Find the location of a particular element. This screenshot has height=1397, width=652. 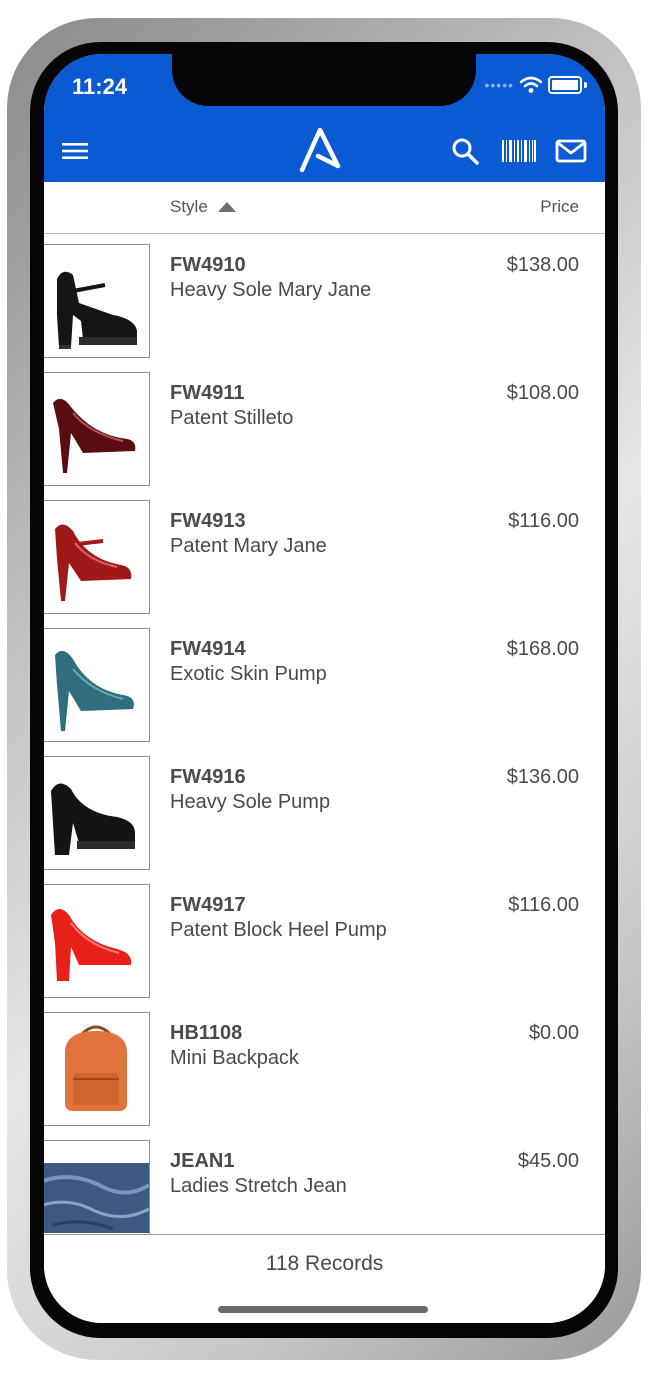

product-price: $168.00 is located at coordinates (542, 649).